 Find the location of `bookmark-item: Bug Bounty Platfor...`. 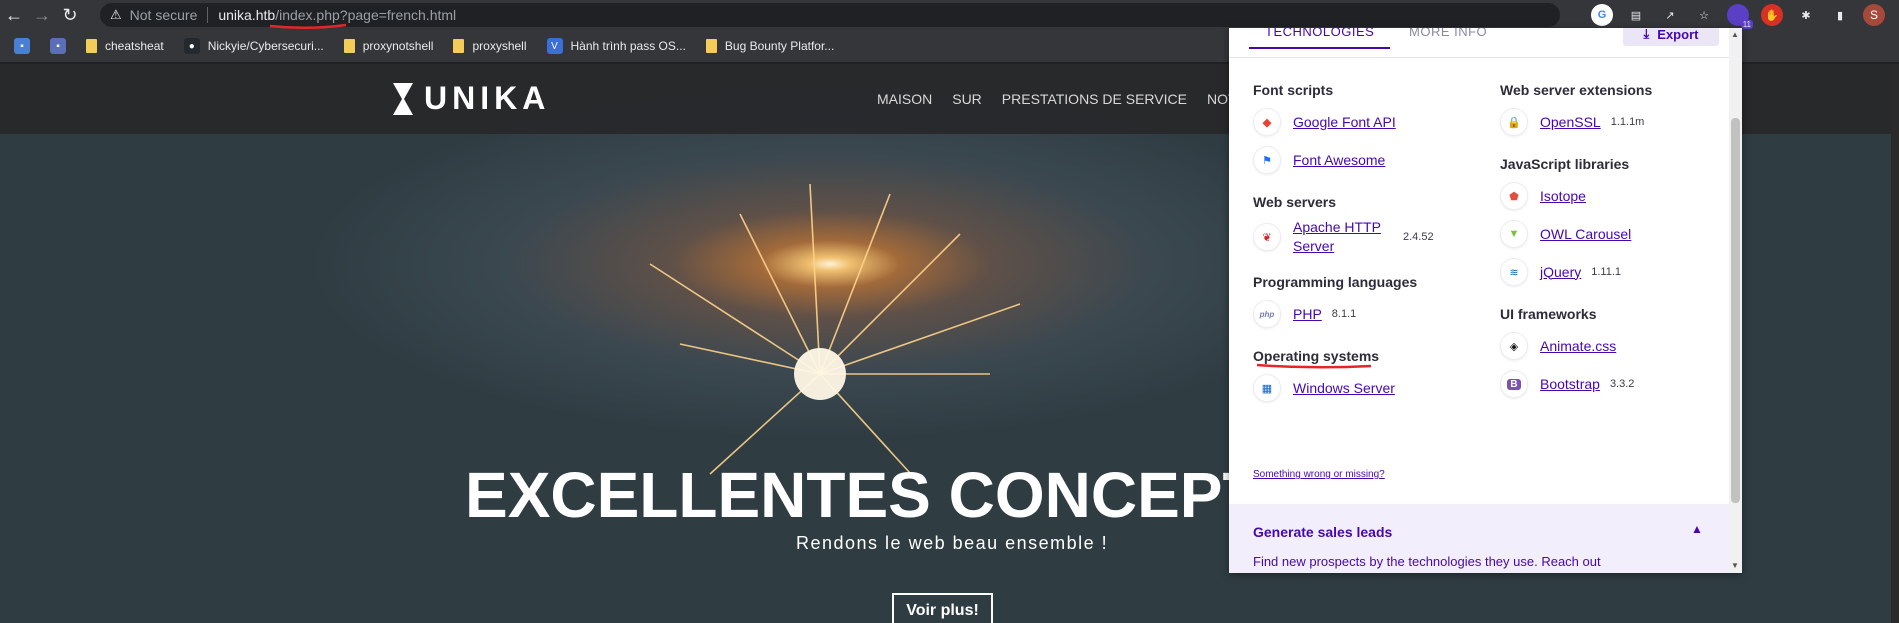

bookmark-item: Bug Bounty Platfor... is located at coordinates (770, 46).